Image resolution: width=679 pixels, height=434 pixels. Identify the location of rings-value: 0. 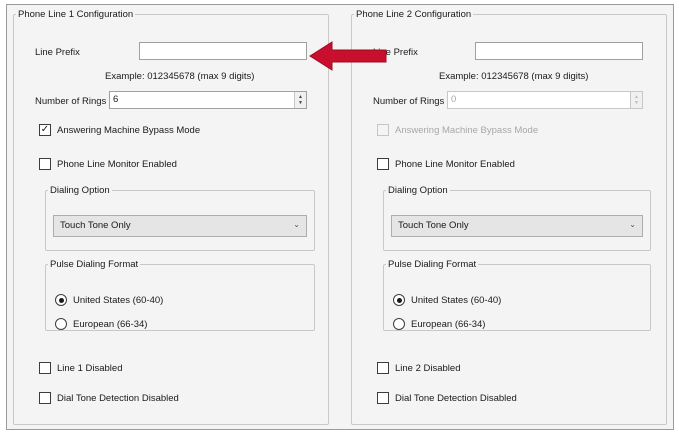
(454, 99).